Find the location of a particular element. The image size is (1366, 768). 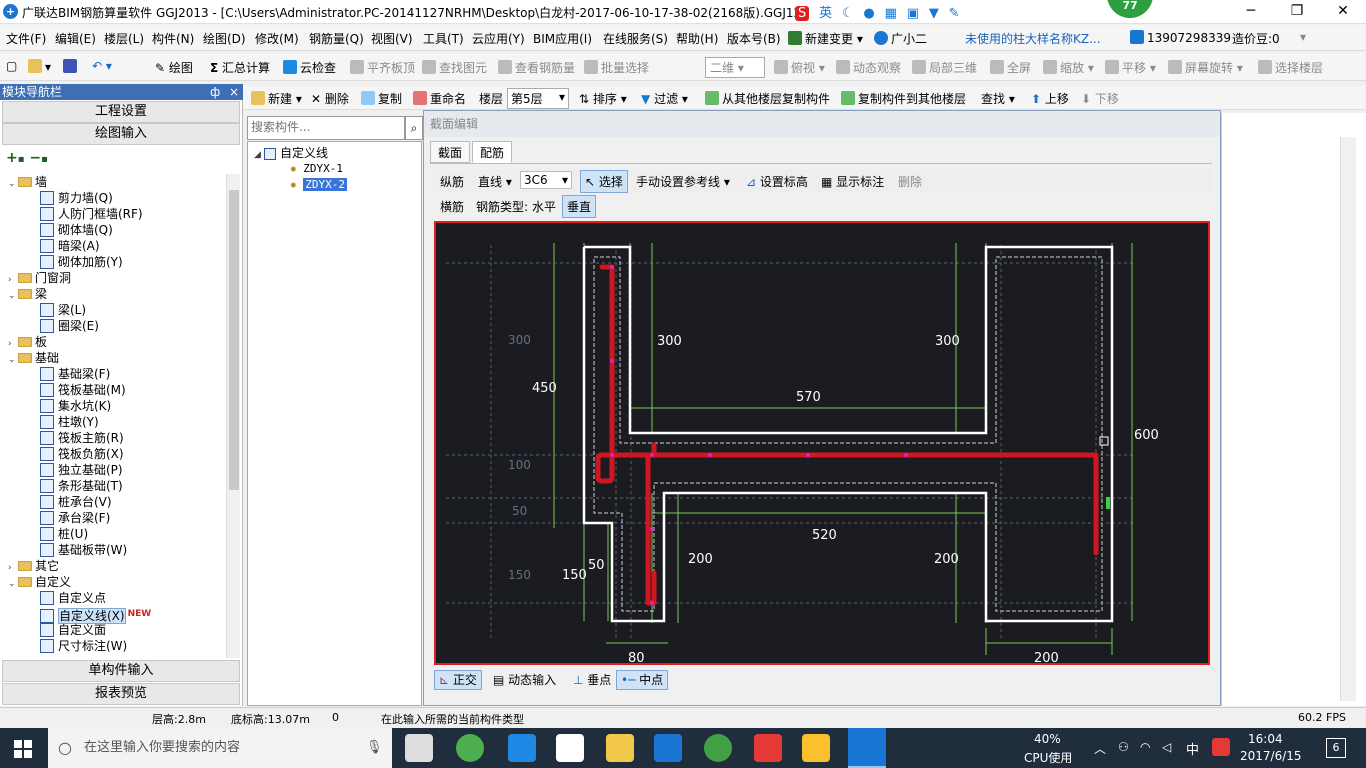

tree-item: 基础板带(W) is located at coordinates (83, 550).